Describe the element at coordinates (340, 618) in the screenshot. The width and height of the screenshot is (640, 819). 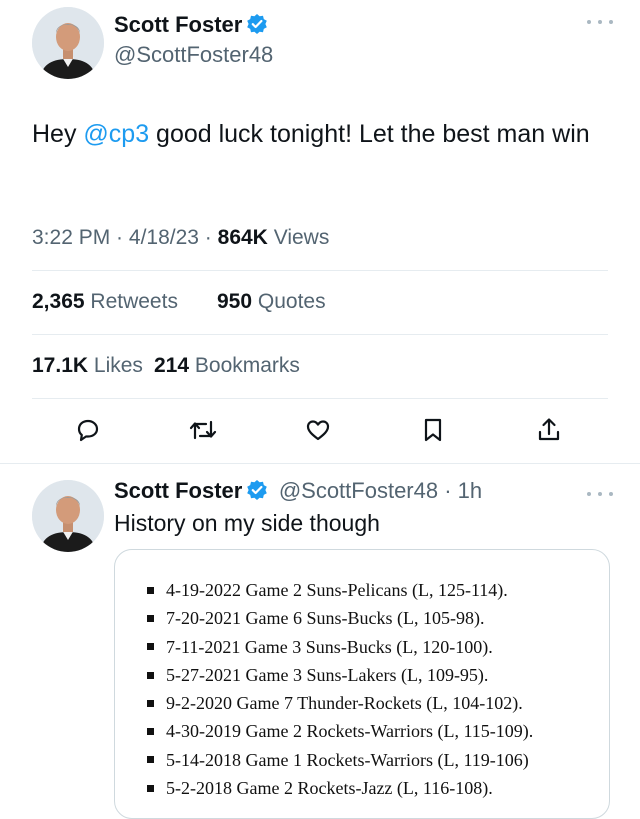
I see `list-item: 7-20-2021 Game 6 Suns-Bucks (L, 105-98).` at that location.